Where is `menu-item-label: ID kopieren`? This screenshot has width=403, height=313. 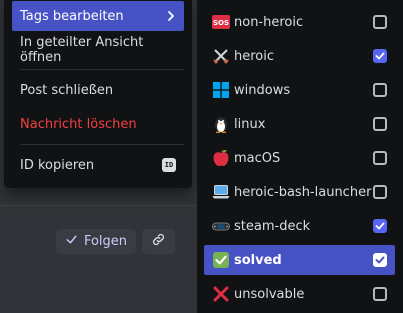 menu-item-label: ID kopieren is located at coordinates (57, 165).